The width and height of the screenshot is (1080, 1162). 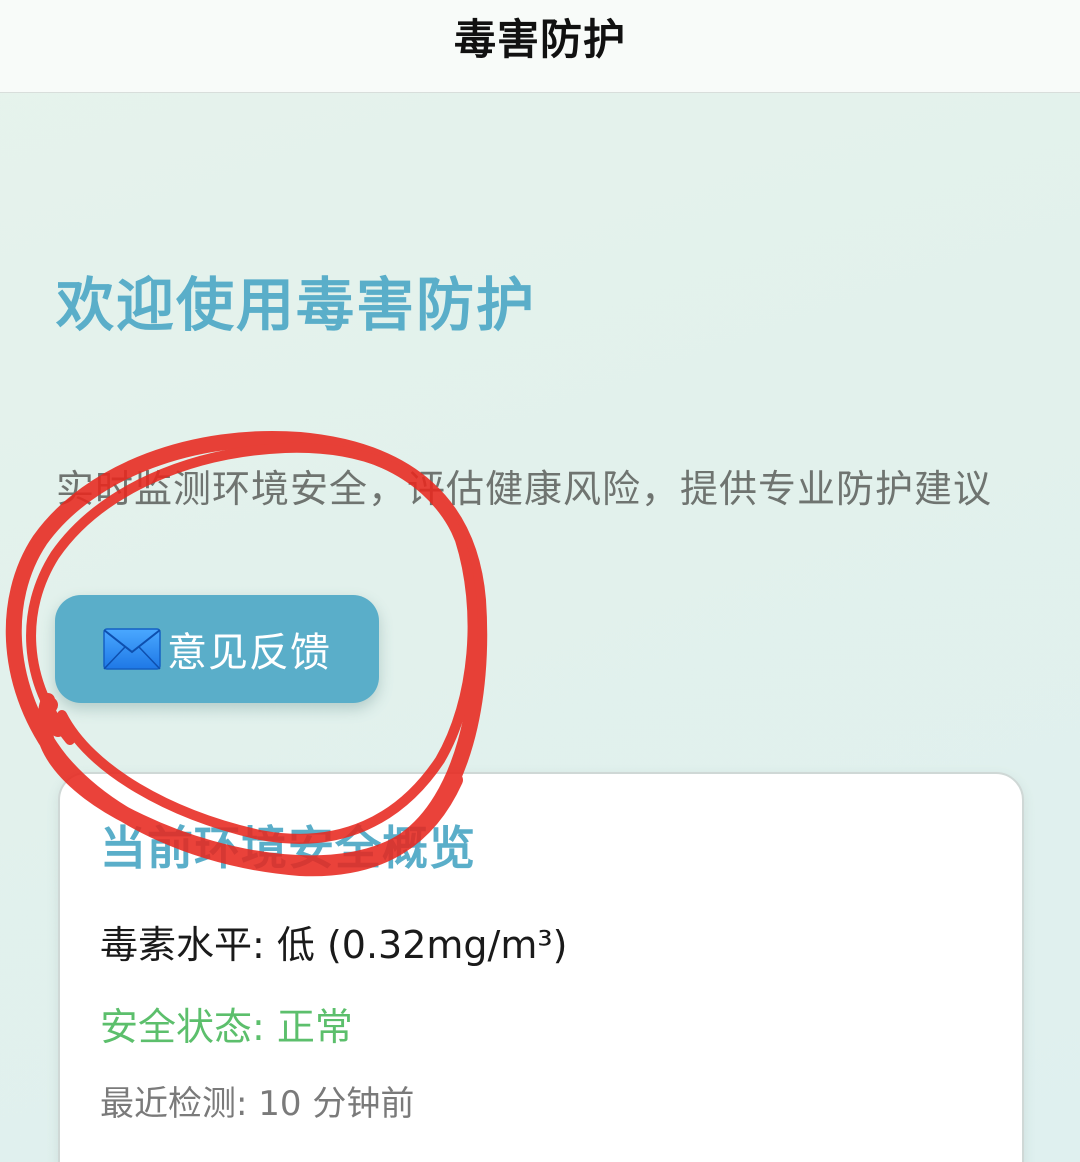 I want to click on welcome-title: 欢迎使用毒害防护, so click(x=296, y=305).